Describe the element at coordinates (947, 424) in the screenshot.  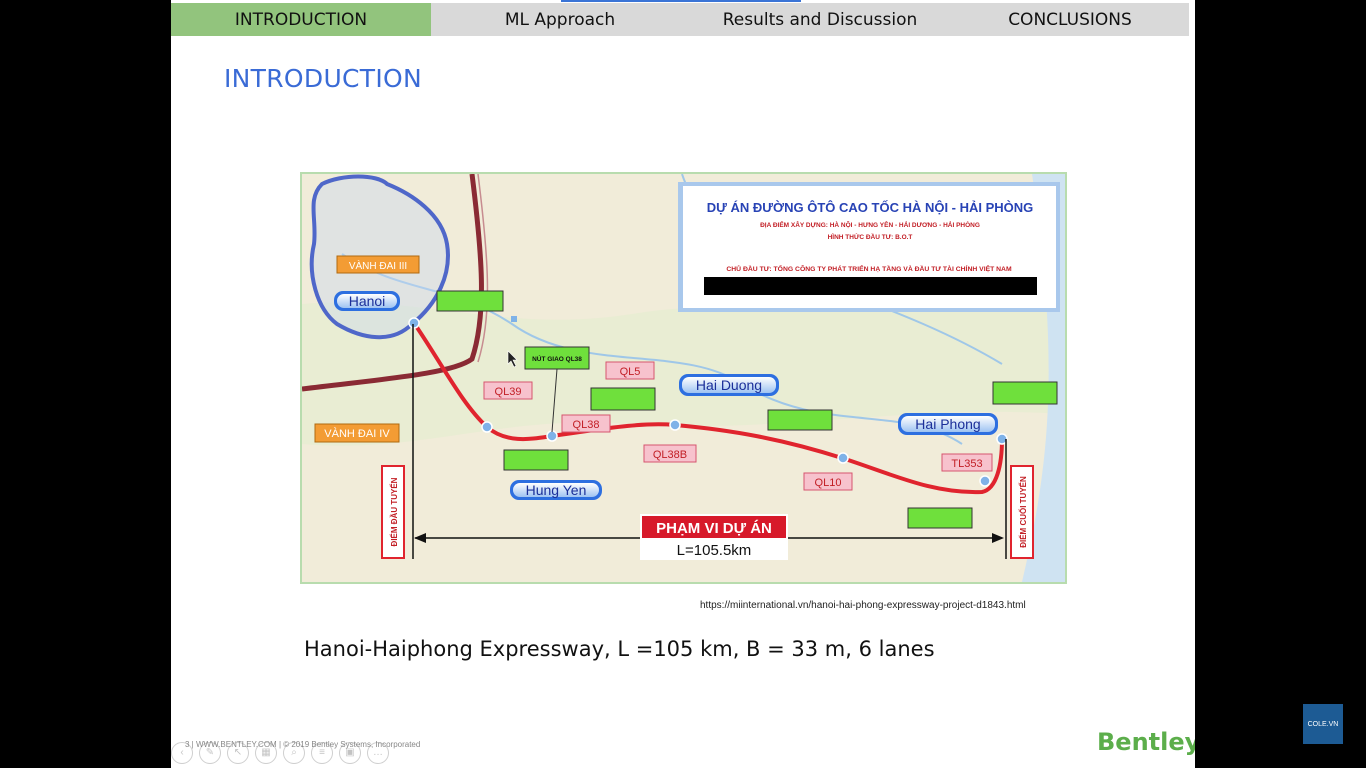
I see `city-hai-phong: Hai Phong` at that location.